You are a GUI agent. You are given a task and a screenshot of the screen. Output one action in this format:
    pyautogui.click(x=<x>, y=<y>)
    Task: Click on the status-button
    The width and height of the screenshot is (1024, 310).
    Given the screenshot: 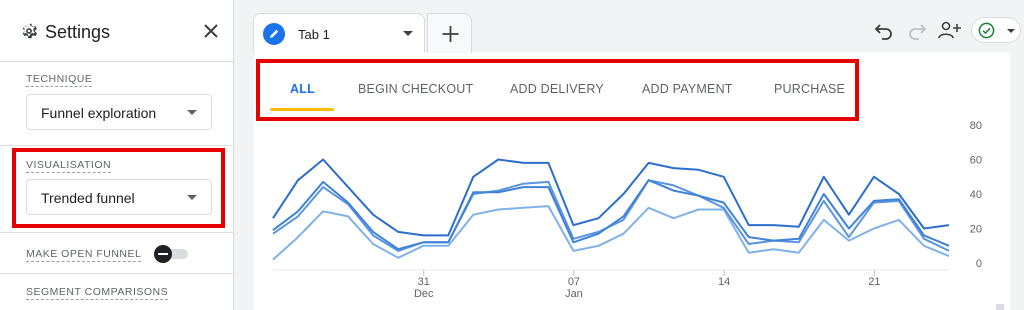 What is the action you would take?
    pyautogui.click(x=996, y=30)
    